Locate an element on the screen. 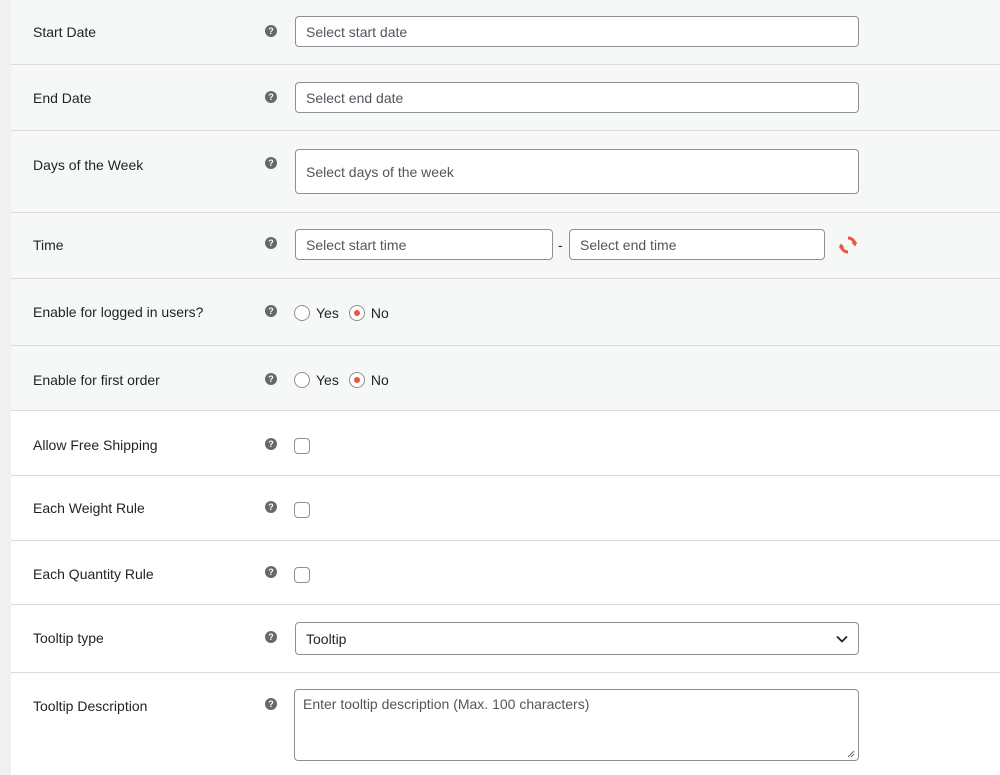 The width and height of the screenshot is (1000, 775). free-shipping-checkbox is located at coordinates (302, 446).